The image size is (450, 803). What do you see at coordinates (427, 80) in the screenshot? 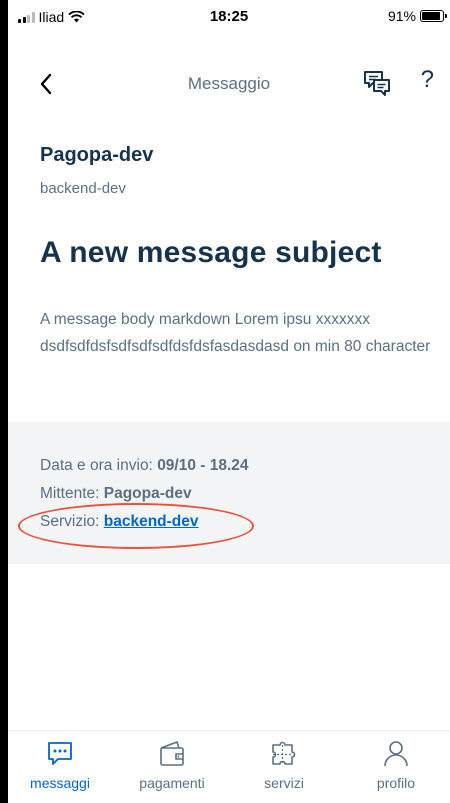
I see `help-button: ?` at bounding box center [427, 80].